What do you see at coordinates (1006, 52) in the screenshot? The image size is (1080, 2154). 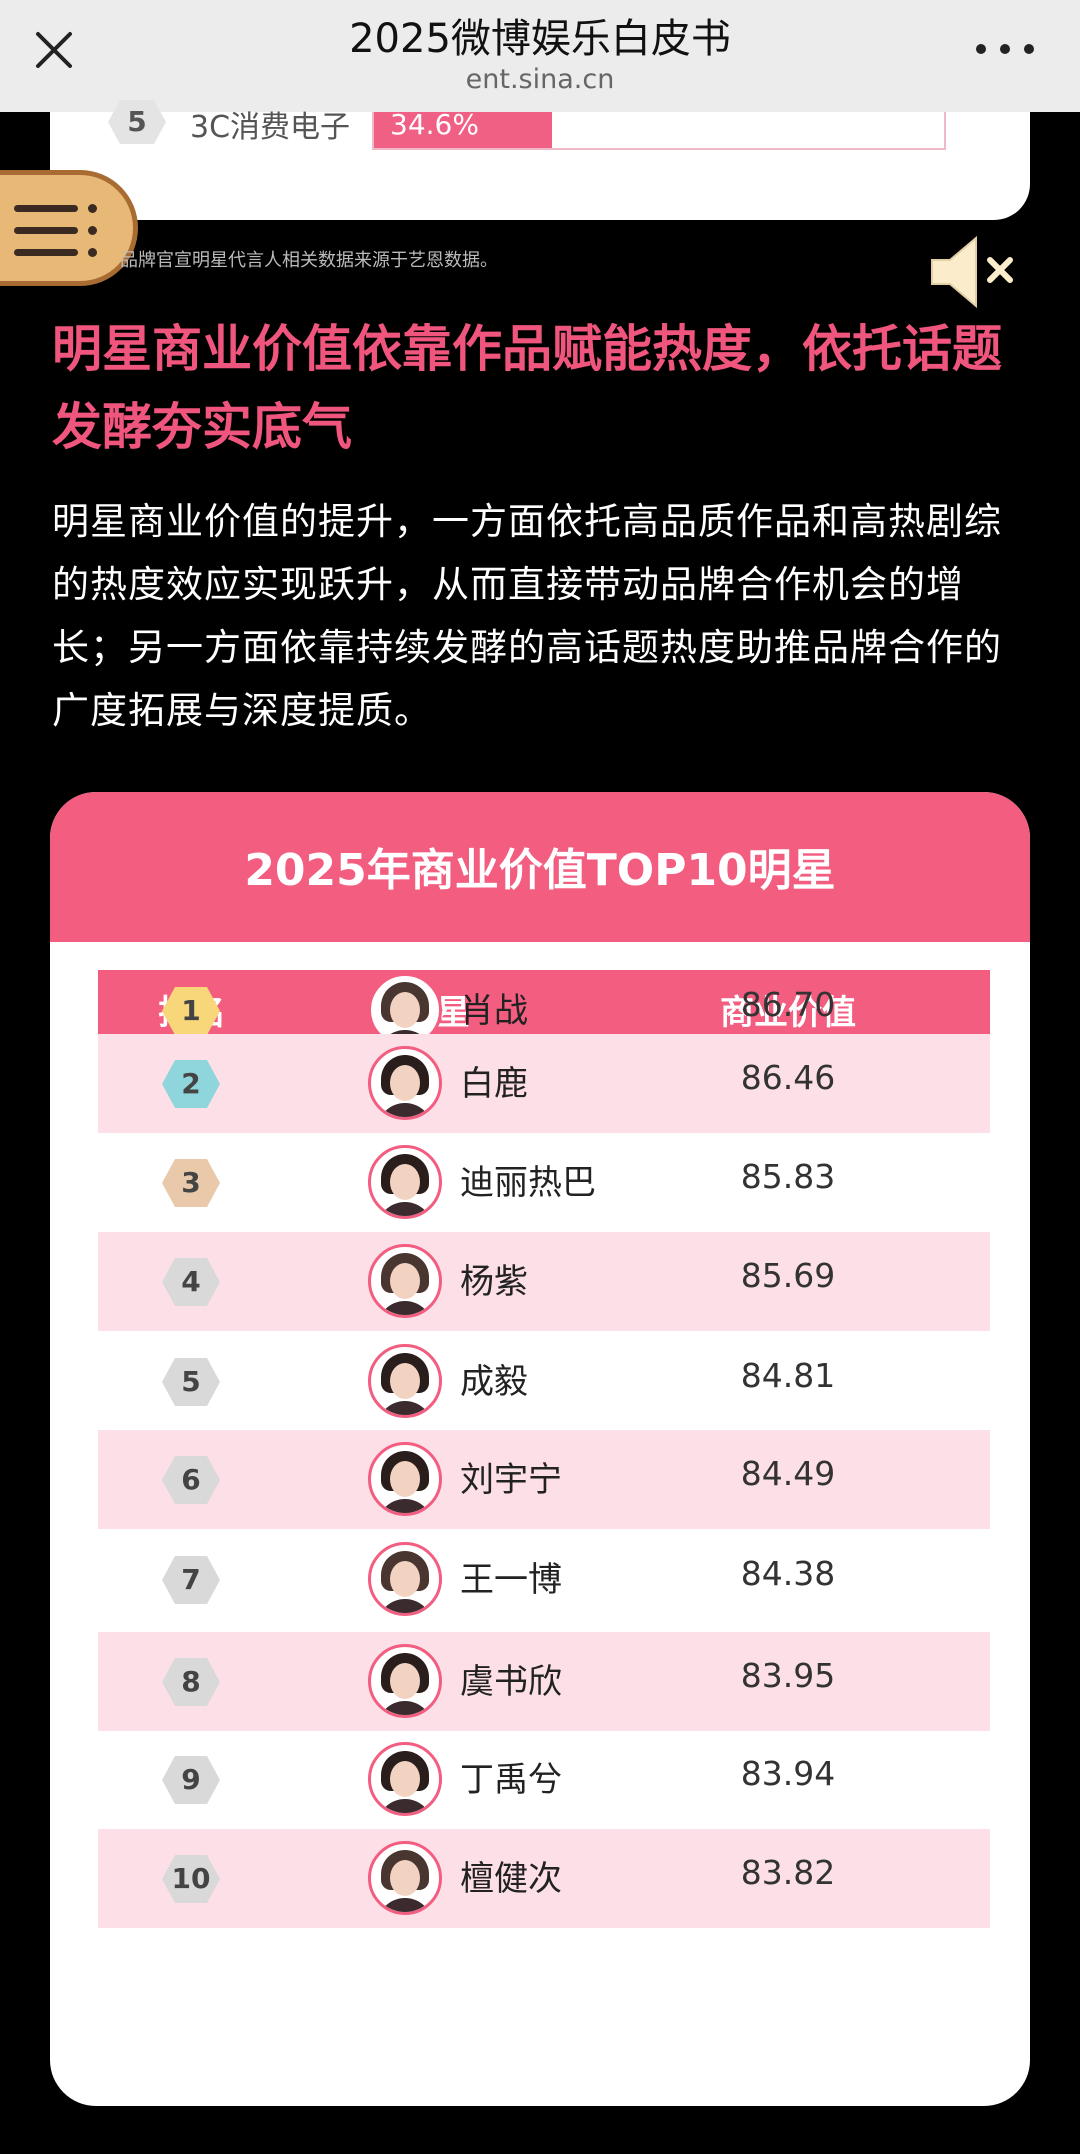 I see `more-dots-icon` at bounding box center [1006, 52].